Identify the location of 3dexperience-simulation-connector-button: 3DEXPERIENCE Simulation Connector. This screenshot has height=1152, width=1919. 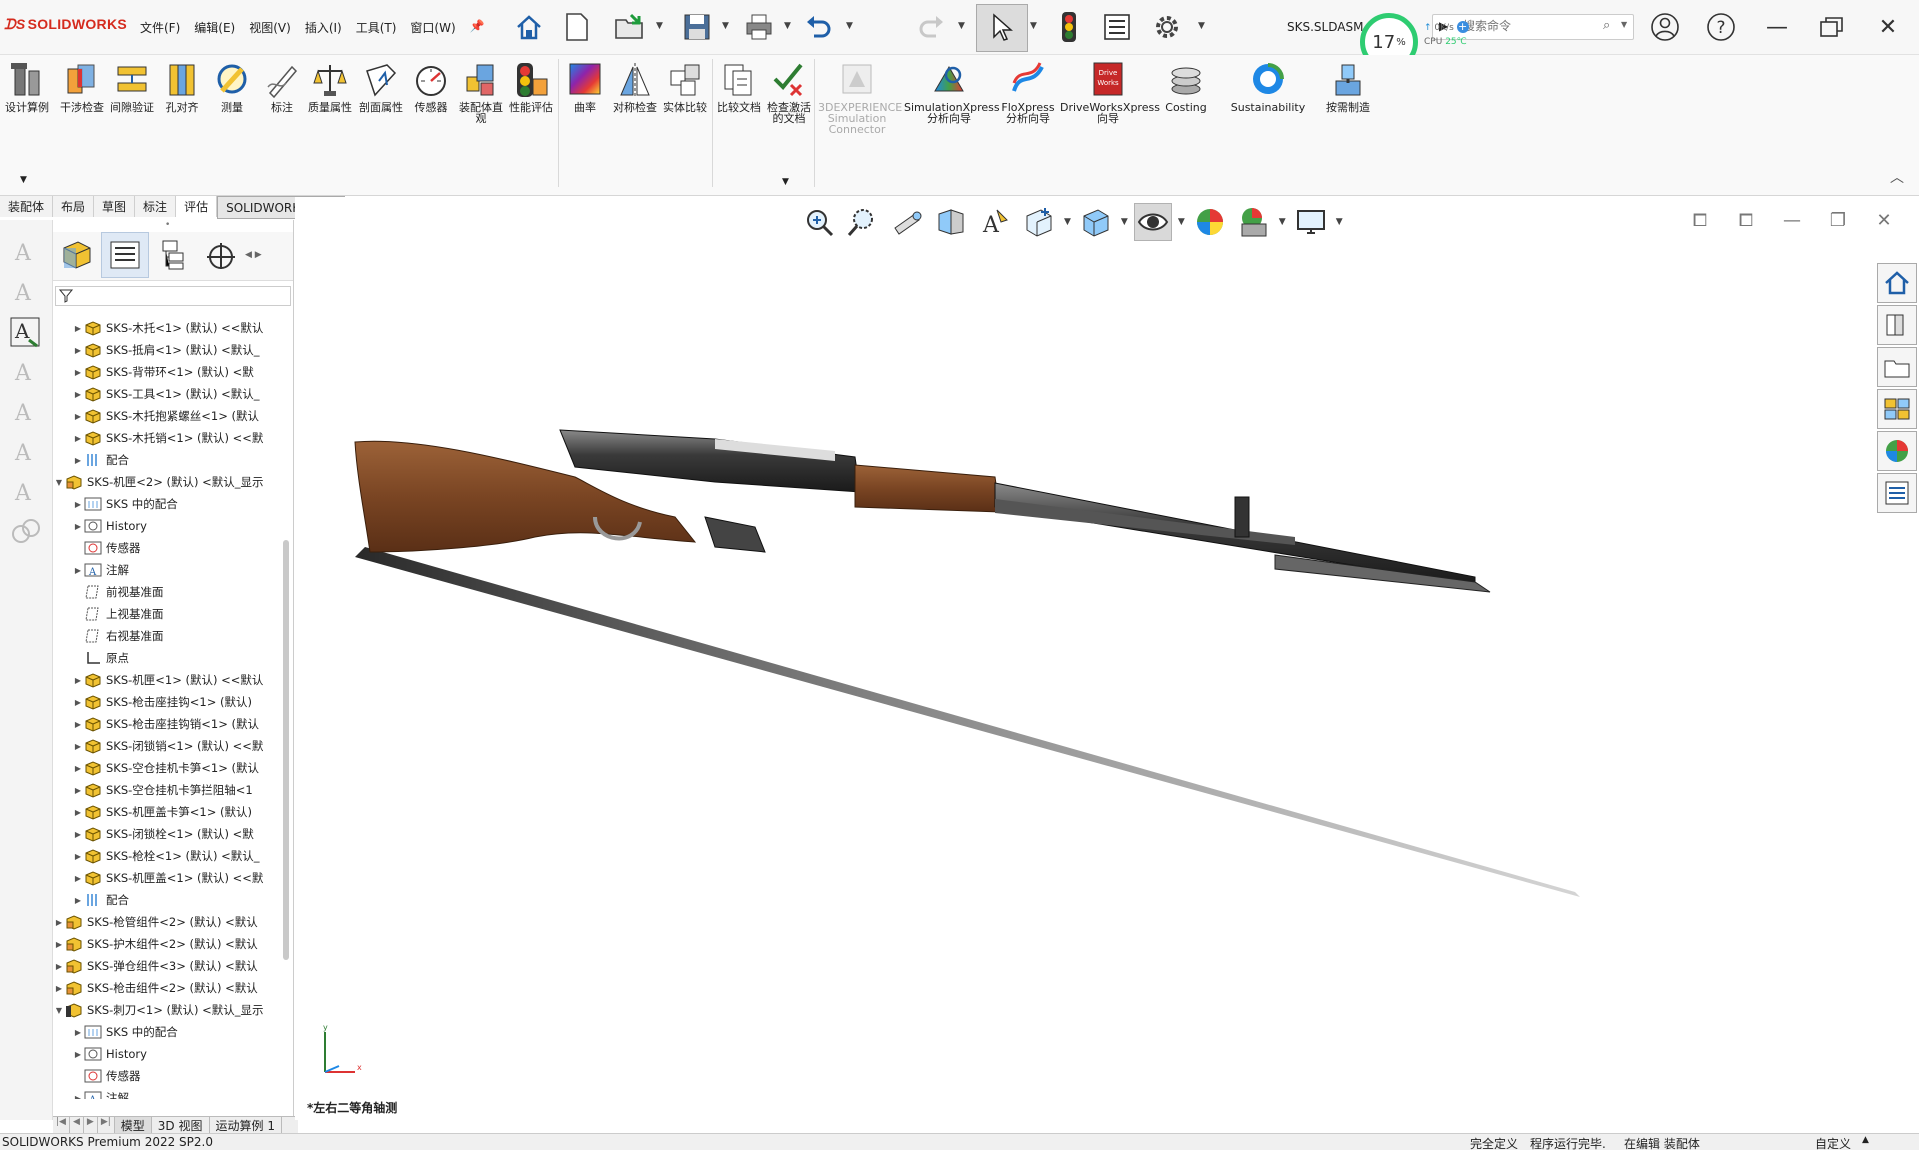
(860, 98).